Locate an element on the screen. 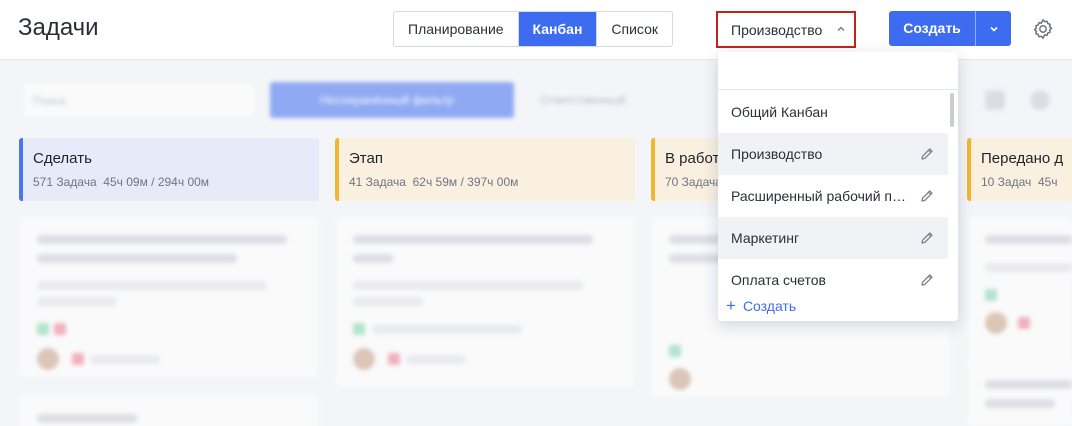 Image resolution: width=1072 pixels, height=426 pixels. dropdown-item-label: Расширенный рабочий процесс is located at coordinates (820, 196).